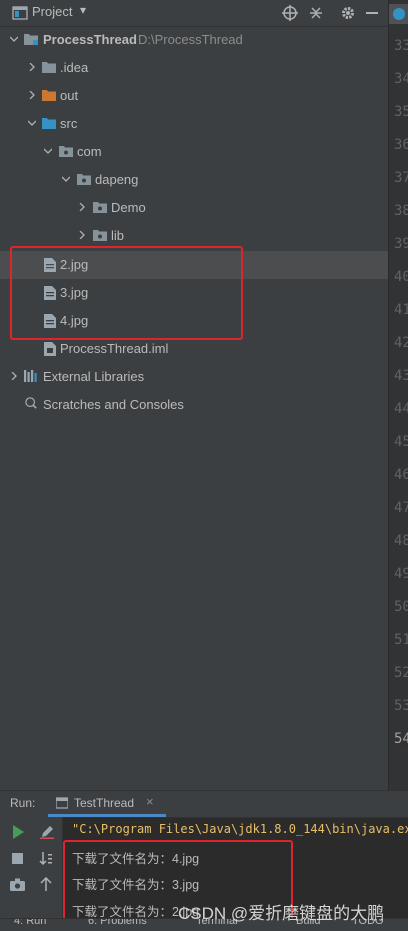  I want to click on tree-row-demo: Demo, so click(194, 208).